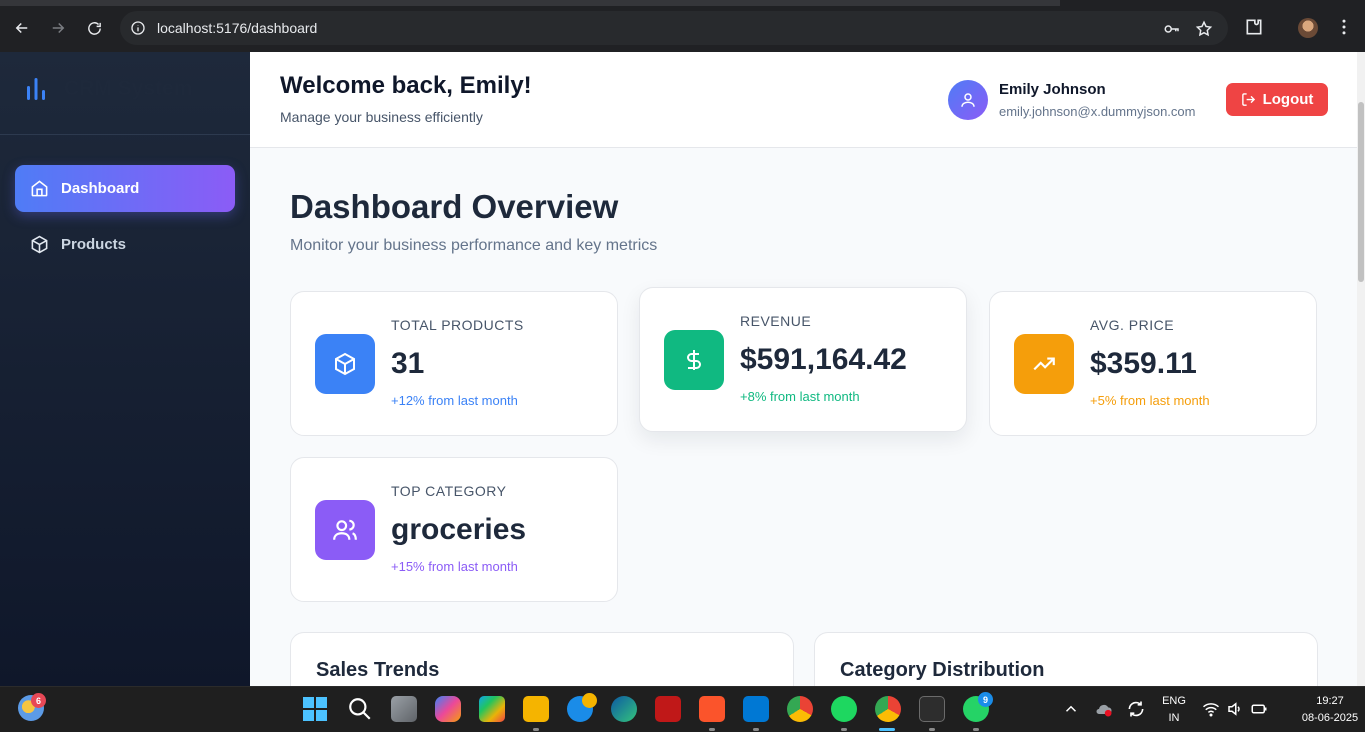  I want to click on stat-card-avg-price: AVG. PRICE $359.11 +5% from last month, so click(1153, 363).